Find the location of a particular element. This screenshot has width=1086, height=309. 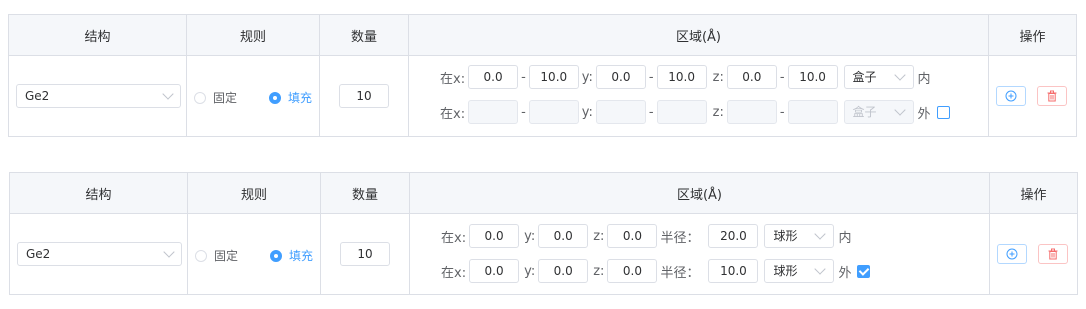

radius-input: 10.0 is located at coordinates (733, 271).